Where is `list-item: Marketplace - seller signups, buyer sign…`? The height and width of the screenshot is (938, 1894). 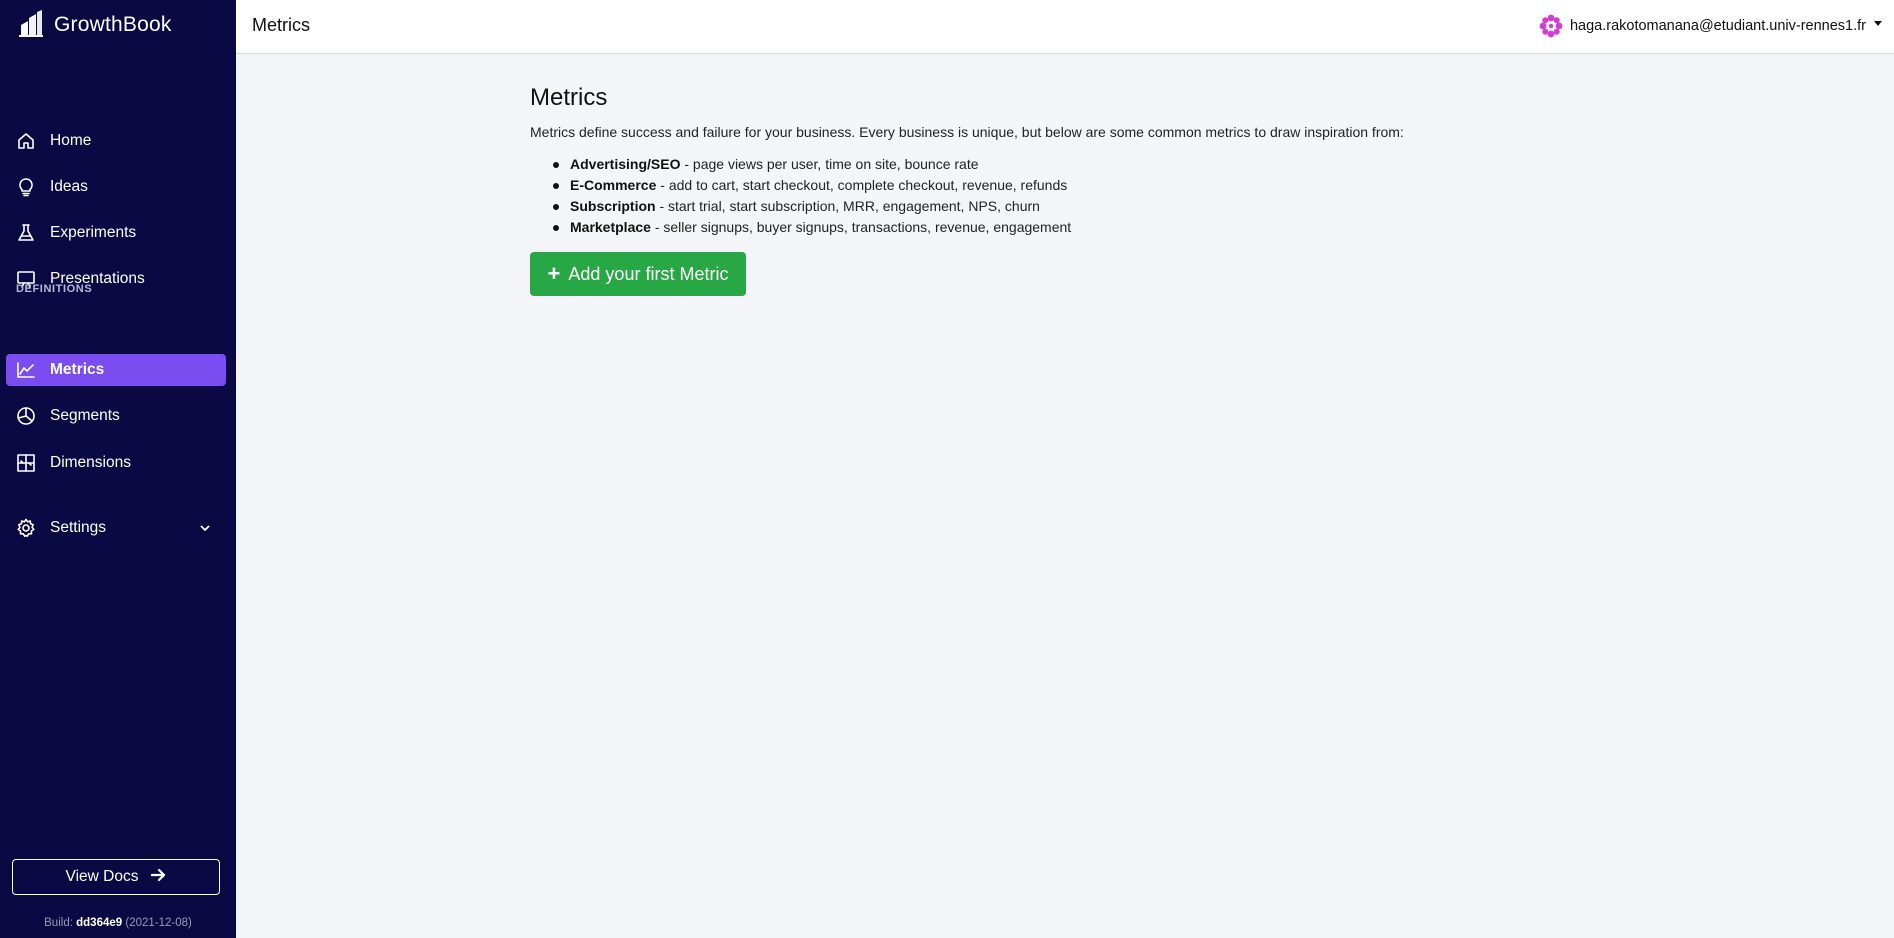
list-item: Marketplace - seller signups, buyer sign… is located at coordinates (1040, 227).